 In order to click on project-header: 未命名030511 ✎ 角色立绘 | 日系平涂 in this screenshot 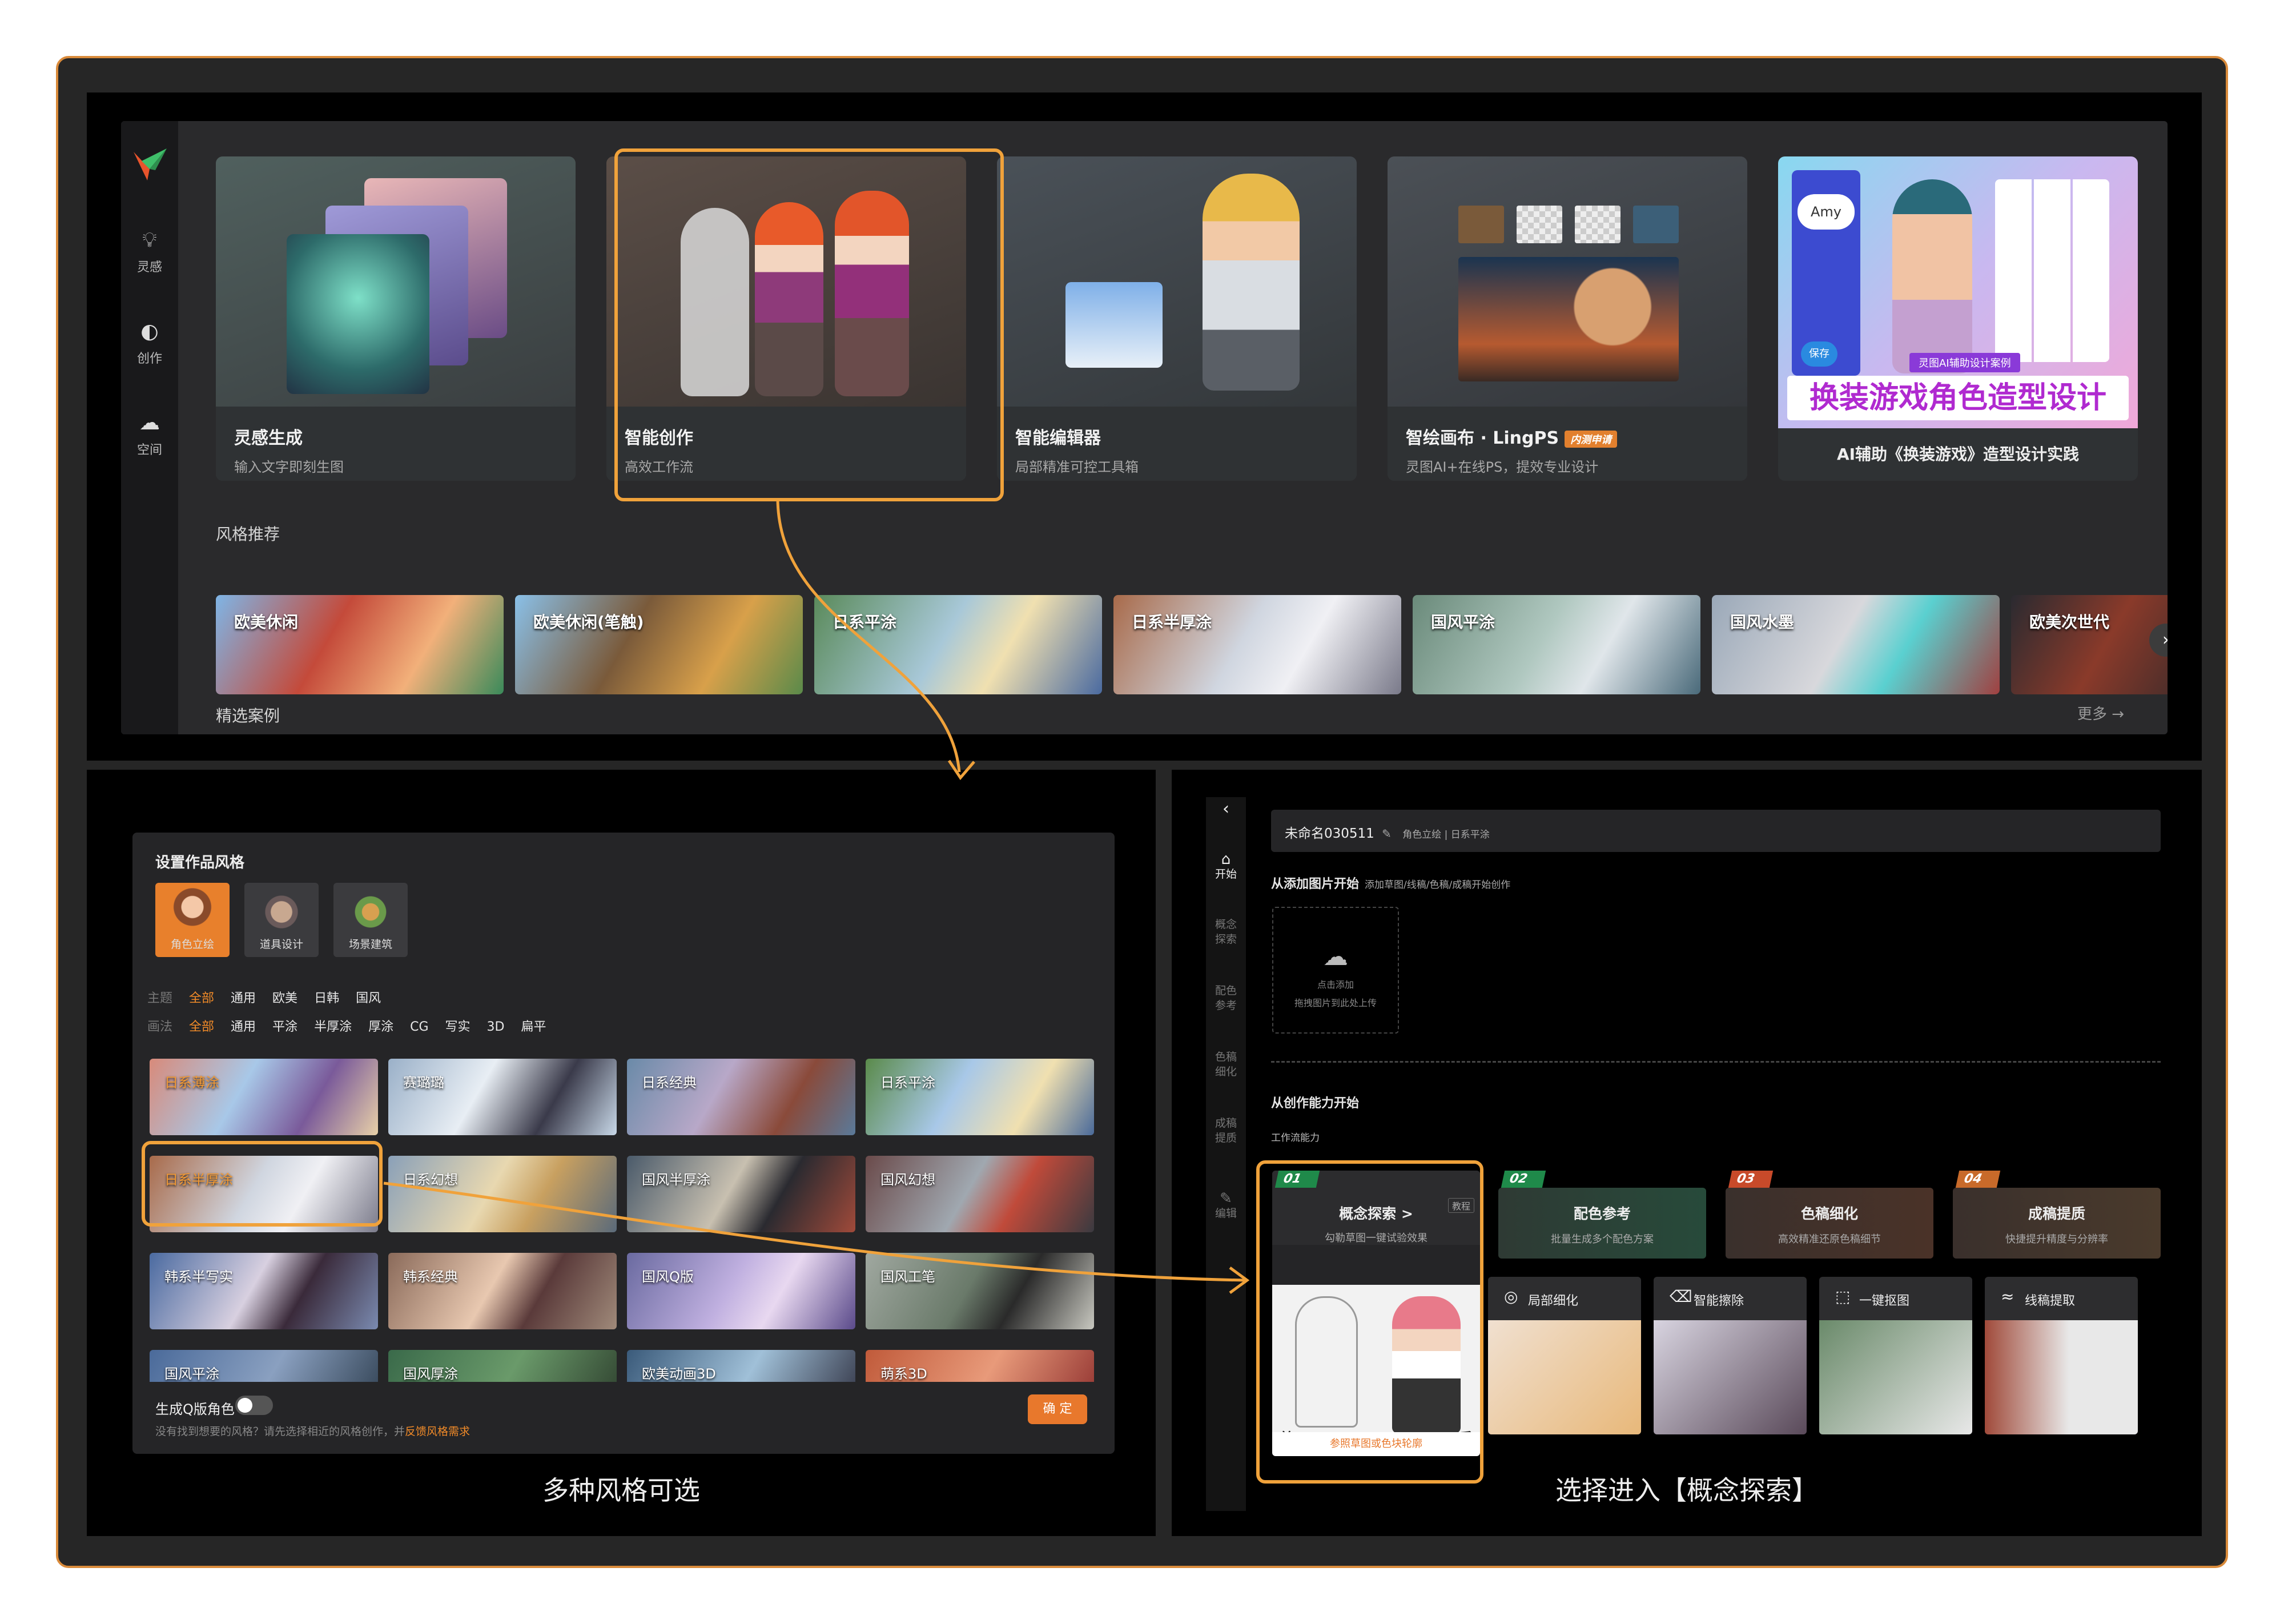, I will do `click(1716, 831)`.